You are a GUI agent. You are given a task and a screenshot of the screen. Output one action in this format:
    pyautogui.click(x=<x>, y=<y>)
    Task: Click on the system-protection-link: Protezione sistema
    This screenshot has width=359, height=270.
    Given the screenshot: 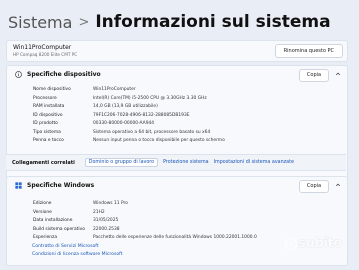 What is the action you would take?
    pyautogui.click(x=186, y=162)
    